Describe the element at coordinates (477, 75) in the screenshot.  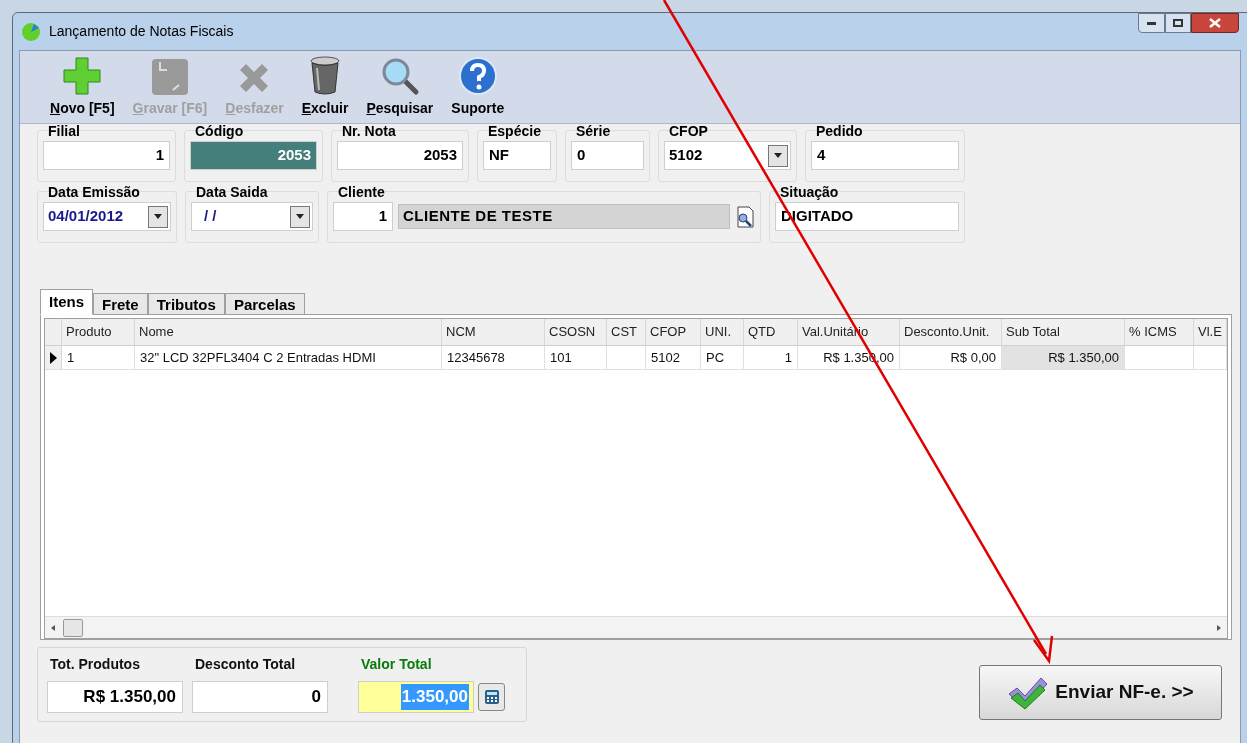
I see `help-icon` at that location.